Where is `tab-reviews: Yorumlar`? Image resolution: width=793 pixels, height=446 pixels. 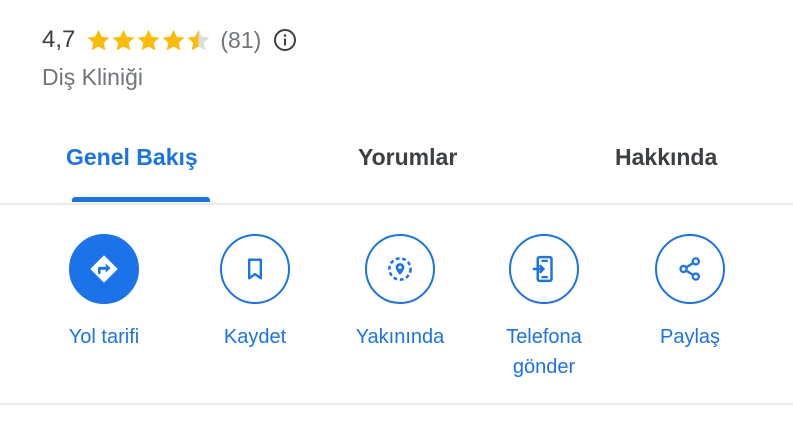 tab-reviews: Yorumlar is located at coordinates (407, 157).